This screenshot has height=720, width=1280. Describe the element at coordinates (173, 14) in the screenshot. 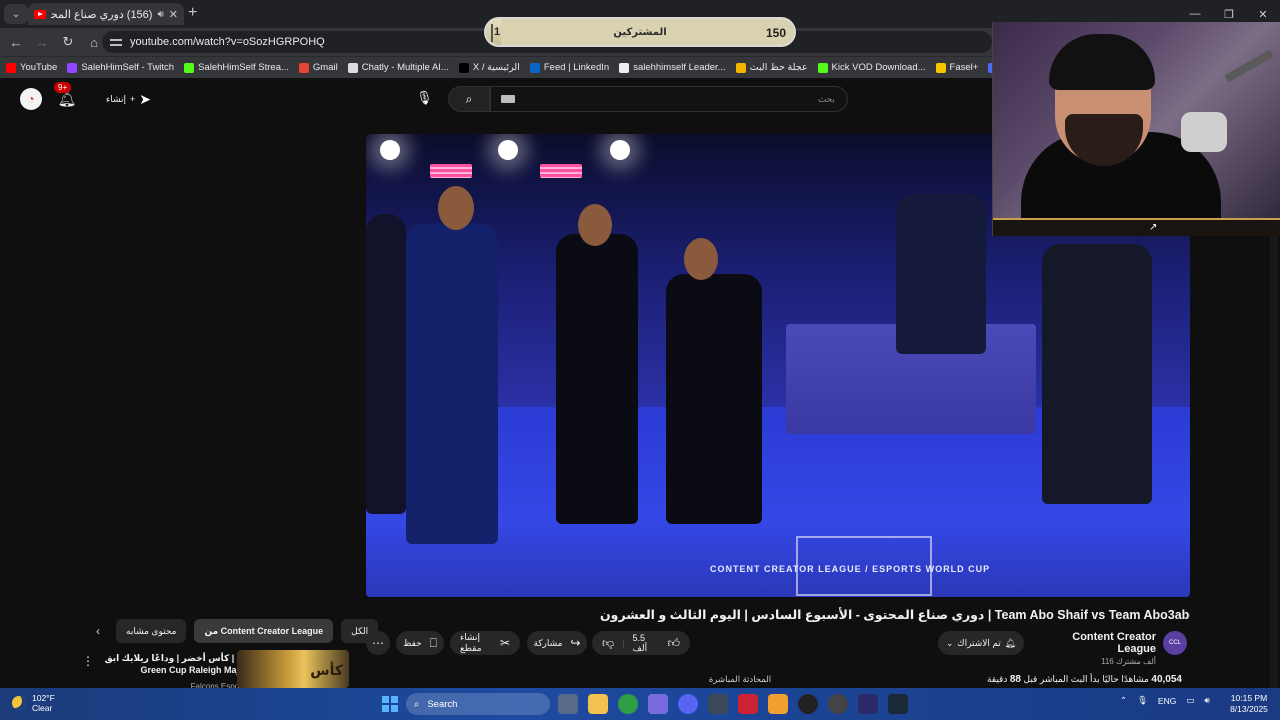

I see `close-tab-icon: ✕` at that location.